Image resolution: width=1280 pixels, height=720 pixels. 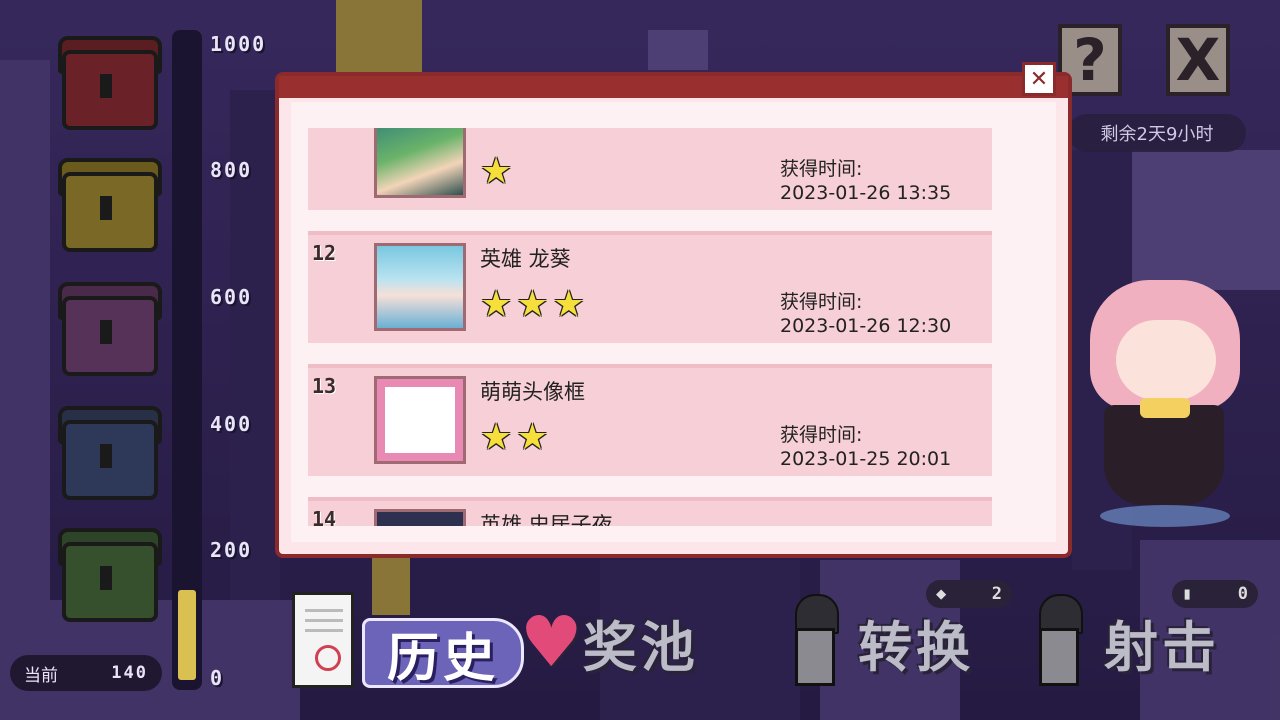 What do you see at coordinates (640, 647) in the screenshot?
I see `prize-pool-label: 奖池` at bounding box center [640, 647].